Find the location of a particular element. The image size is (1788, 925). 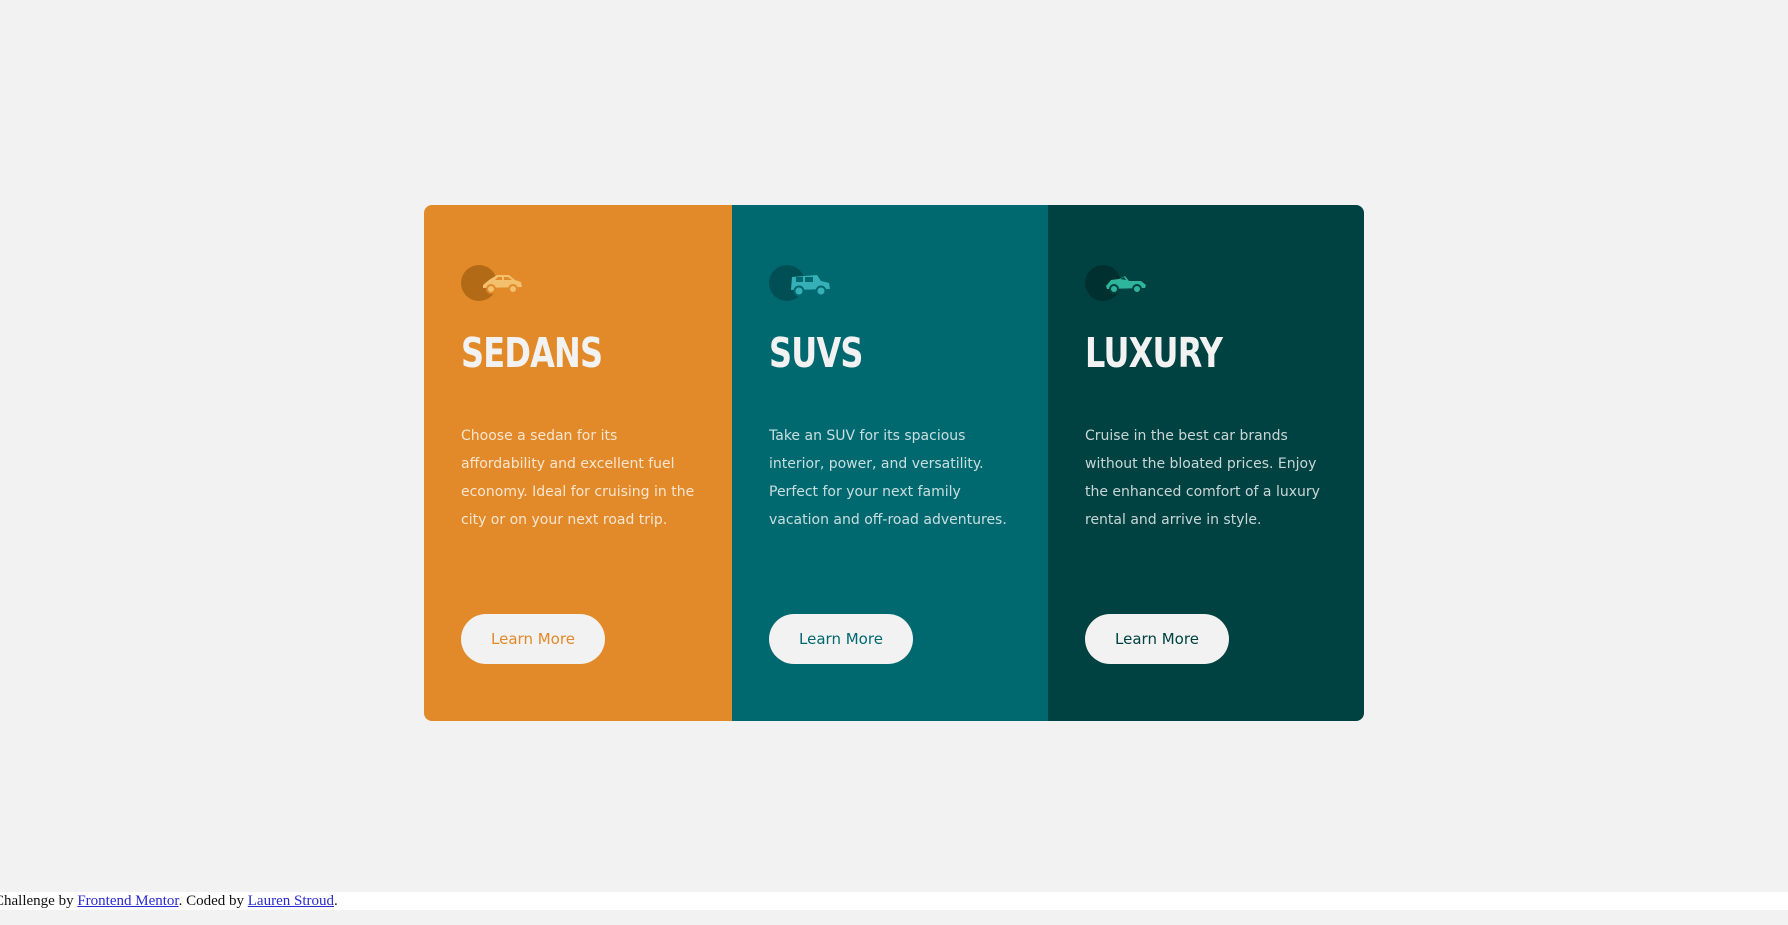

card-title: SUVS is located at coordinates (816, 353).